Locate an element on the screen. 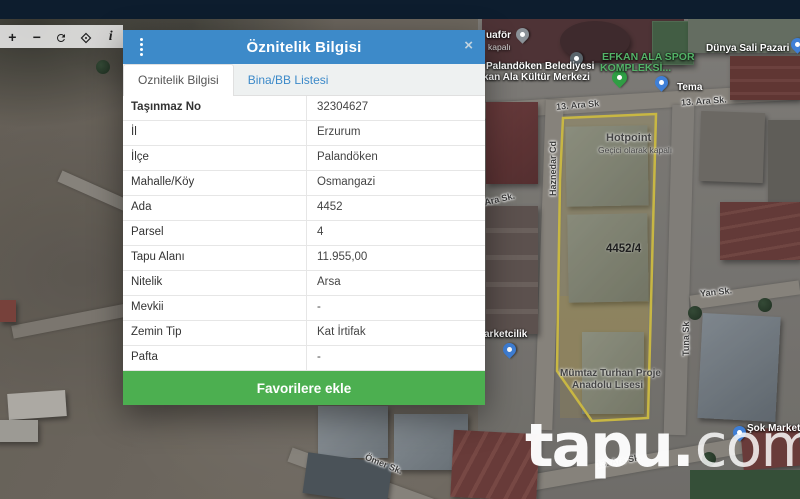 This screenshot has width=800, height=499. row-label: Zemin Tip is located at coordinates (215, 333).